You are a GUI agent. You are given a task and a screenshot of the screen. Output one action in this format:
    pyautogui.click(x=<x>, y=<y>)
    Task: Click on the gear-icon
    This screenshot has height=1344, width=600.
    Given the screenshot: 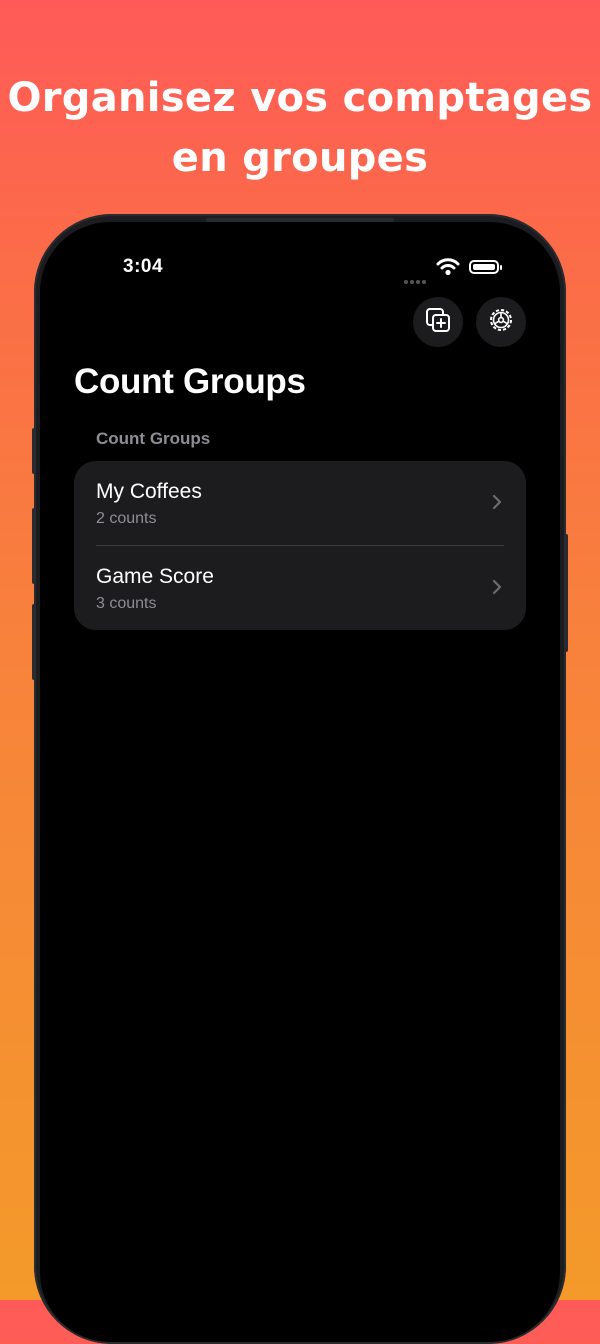 What is the action you would take?
    pyautogui.click(x=501, y=322)
    